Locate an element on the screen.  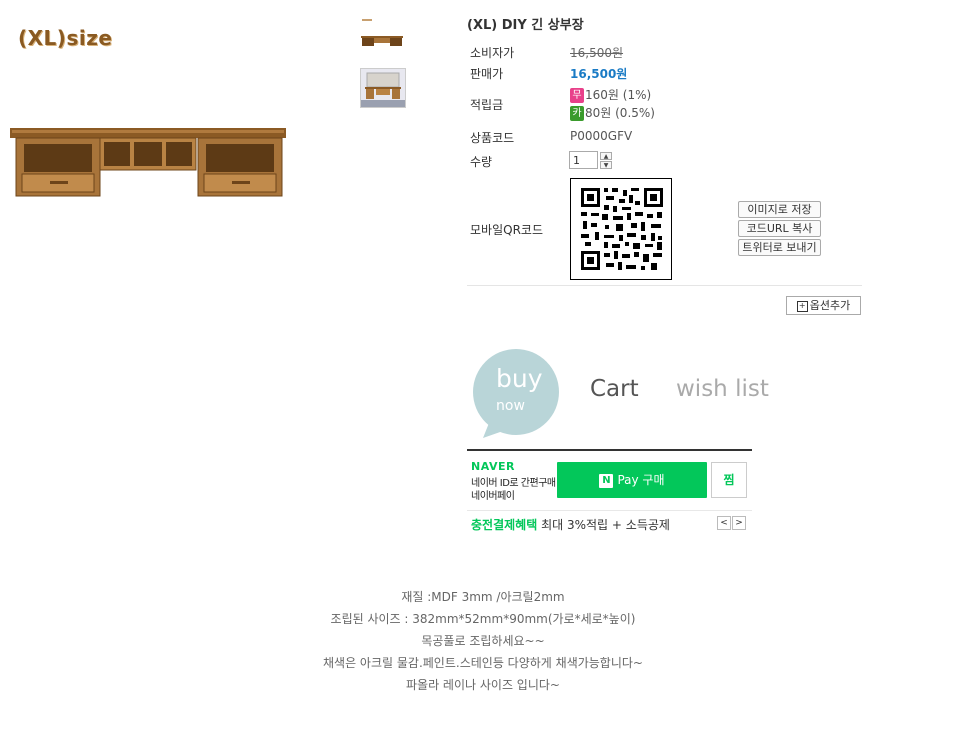
charge-benefit-text: 충전결제혜택 최대 3%적립 + 소득공제 is located at coordinates (570, 524).